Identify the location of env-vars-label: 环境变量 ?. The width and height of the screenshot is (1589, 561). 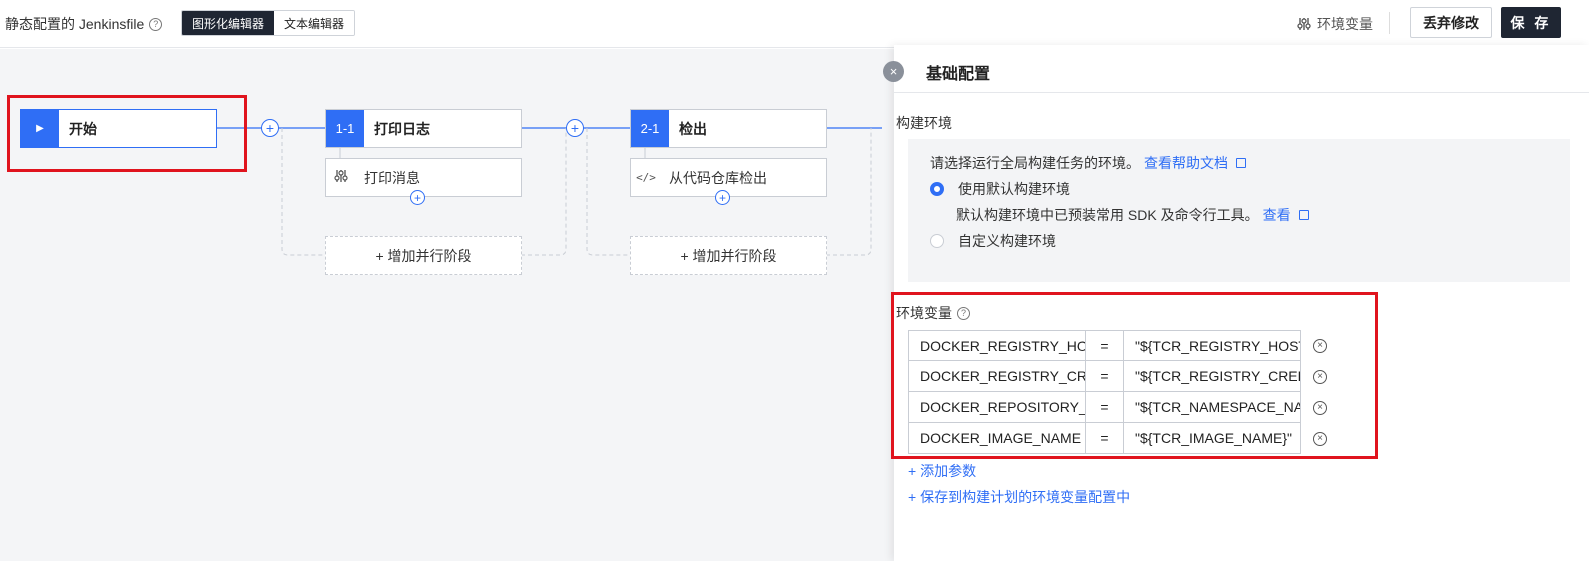
(933, 313).